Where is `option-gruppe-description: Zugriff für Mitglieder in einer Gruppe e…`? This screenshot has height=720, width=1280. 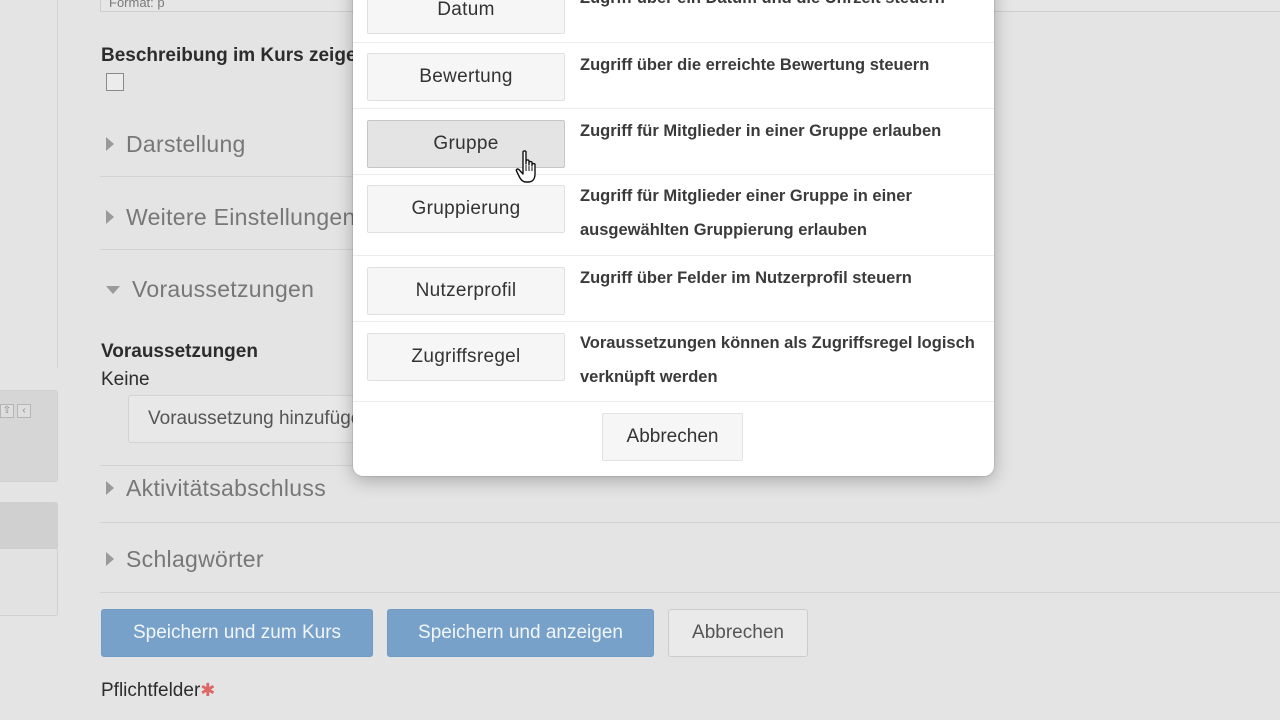 option-gruppe-description: Zugriff für Mitglieder in einer Gruppe e… is located at coordinates (761, 131).